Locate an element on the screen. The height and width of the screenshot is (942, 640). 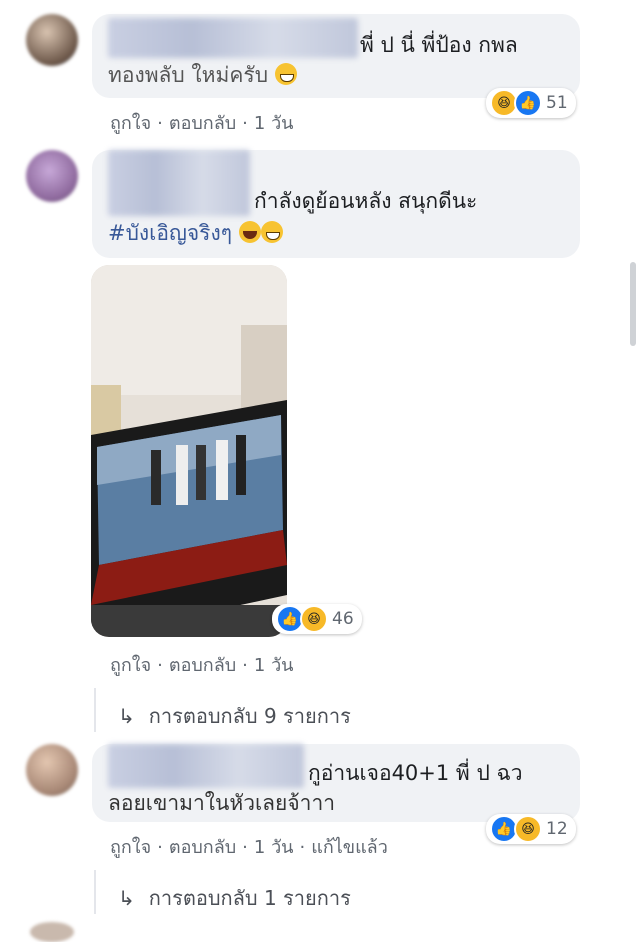
comment-text-line: กูอ่านเจอ40+1 พี่ ป ฉว is located at coordinates (415, 773).